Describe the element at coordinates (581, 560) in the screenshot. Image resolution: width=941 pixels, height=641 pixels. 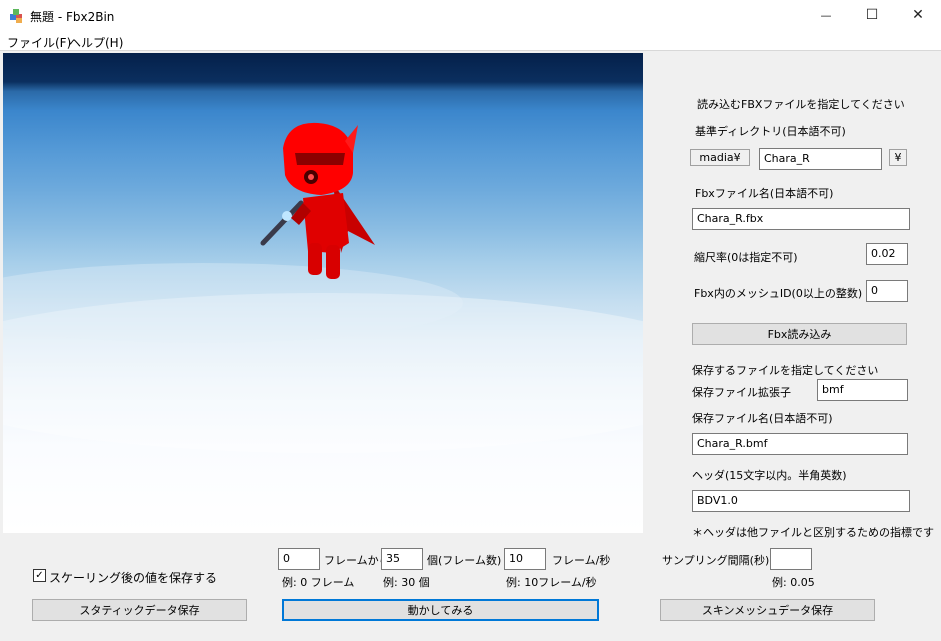
I see `fps-label: フレーム/秒` at that location.